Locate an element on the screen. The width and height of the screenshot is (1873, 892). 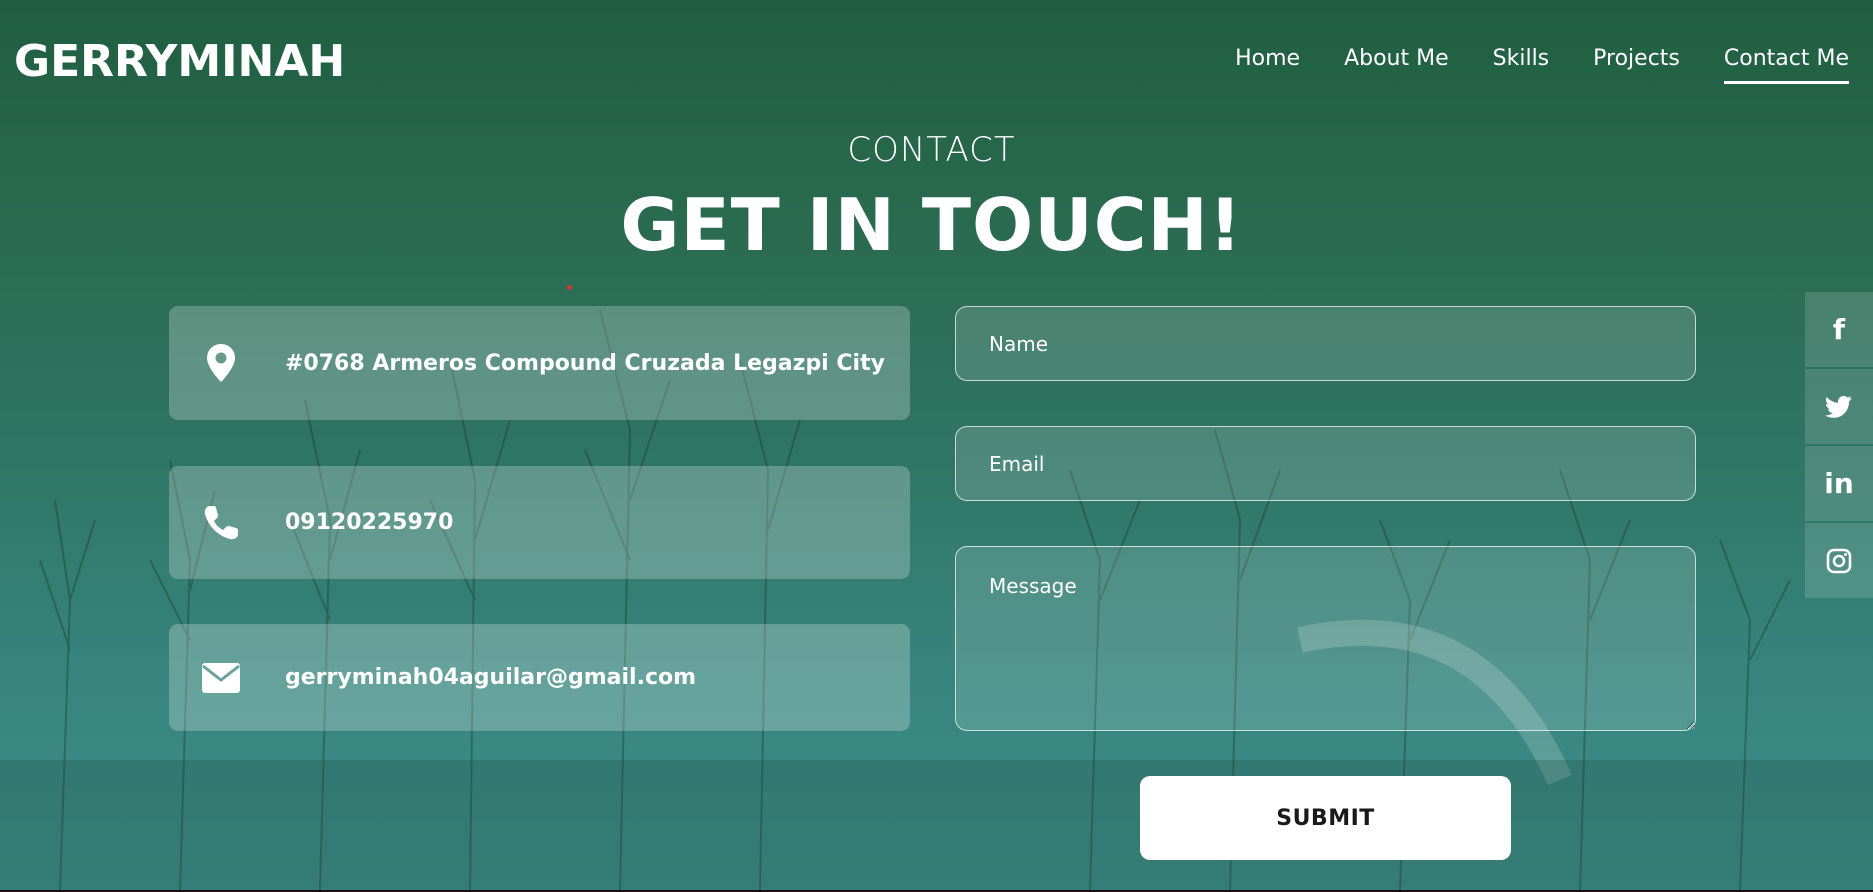
section-title: GET IN TOUCH! is located at coordinates (931, 225).